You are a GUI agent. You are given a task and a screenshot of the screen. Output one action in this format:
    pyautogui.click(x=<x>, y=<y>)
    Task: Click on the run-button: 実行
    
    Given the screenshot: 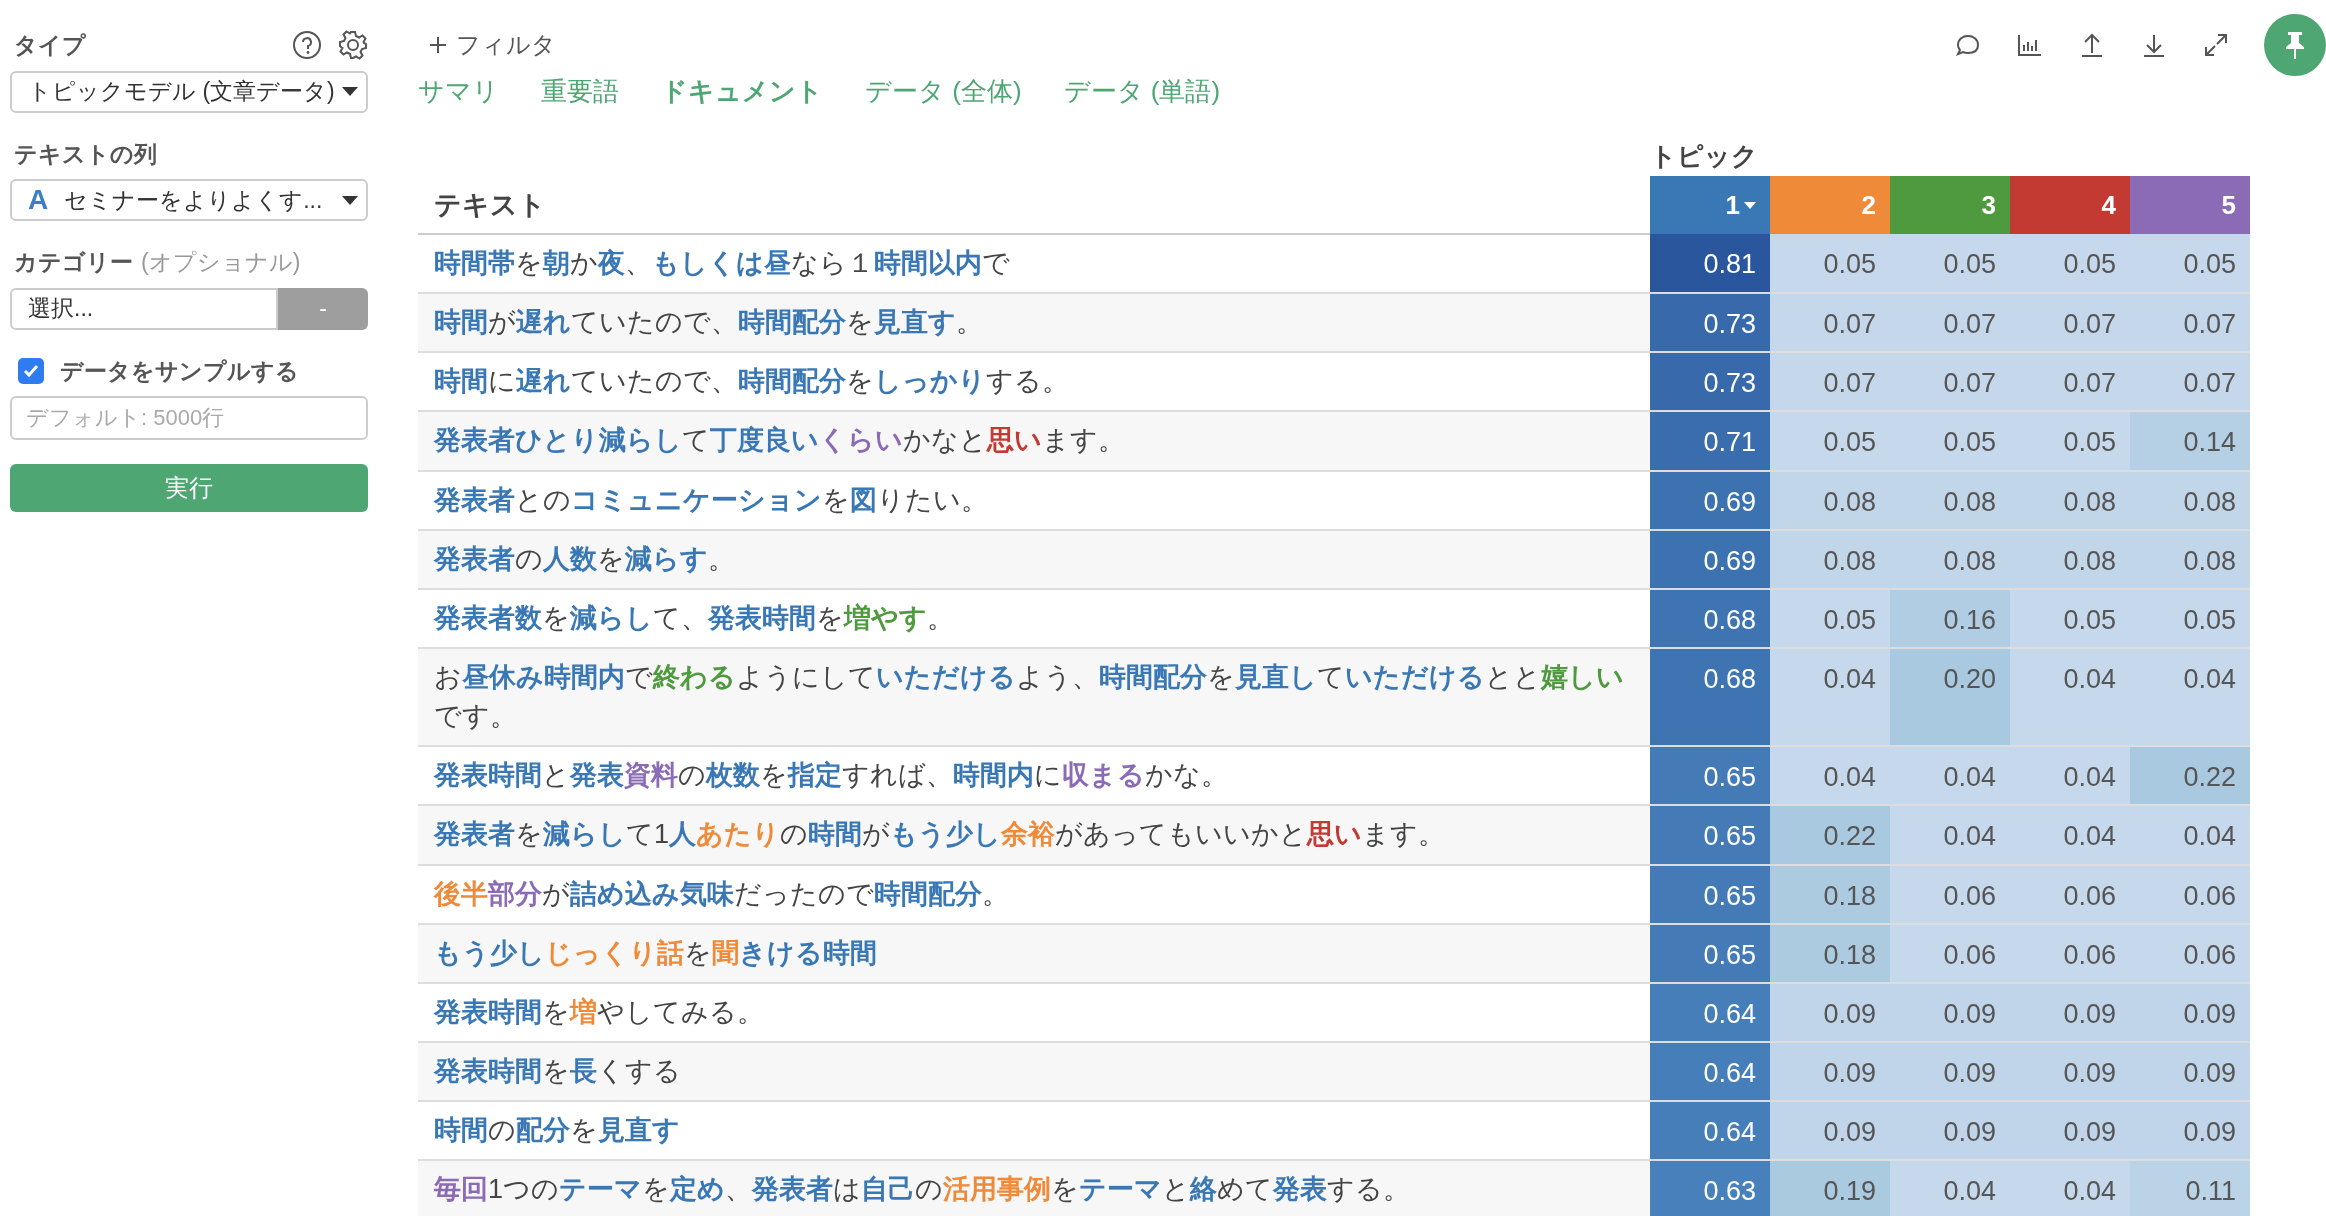 What is the action you would take?
    pyautogui.click(x=189, y=488)
    